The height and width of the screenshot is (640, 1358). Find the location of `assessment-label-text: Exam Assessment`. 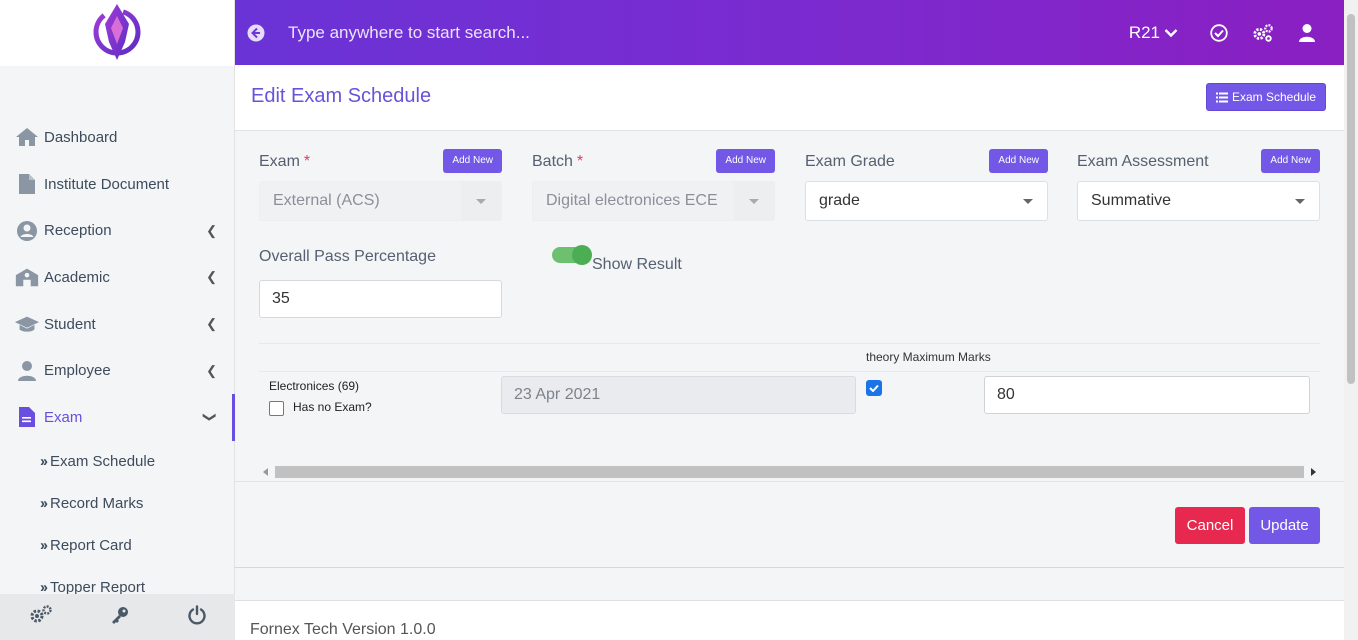

assessment-label-text: Exam Assessment is located at coordinates (1143, 161).